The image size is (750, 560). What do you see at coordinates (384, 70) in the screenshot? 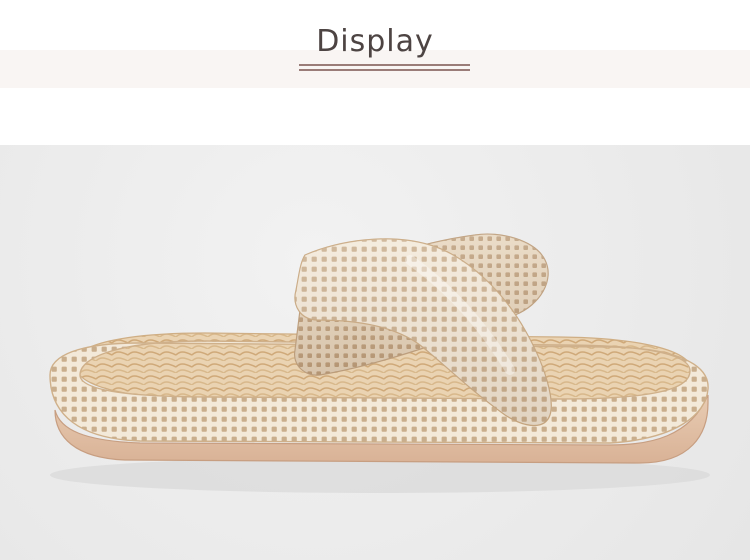
I see `title-underline-bottom` at bounding box center [384, 70].